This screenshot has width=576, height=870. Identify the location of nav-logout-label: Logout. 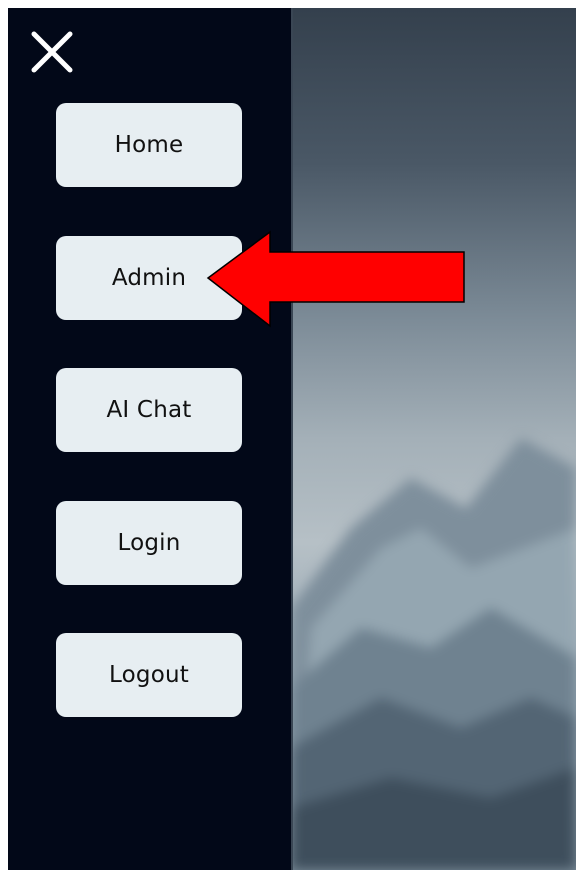
(149, 675).